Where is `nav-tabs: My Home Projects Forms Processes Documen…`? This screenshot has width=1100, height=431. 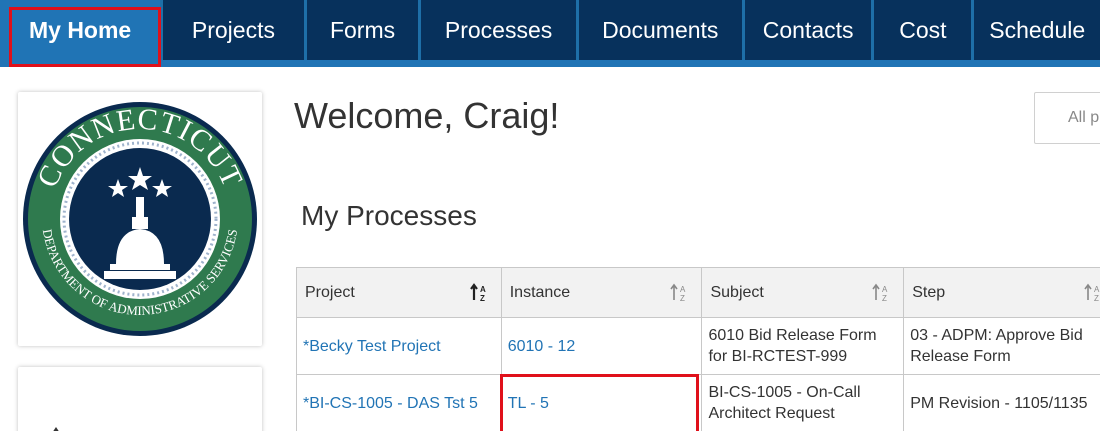
nav-tabs: My Home Projects Forms Processes Documen… is located at coordinates (550, 30).